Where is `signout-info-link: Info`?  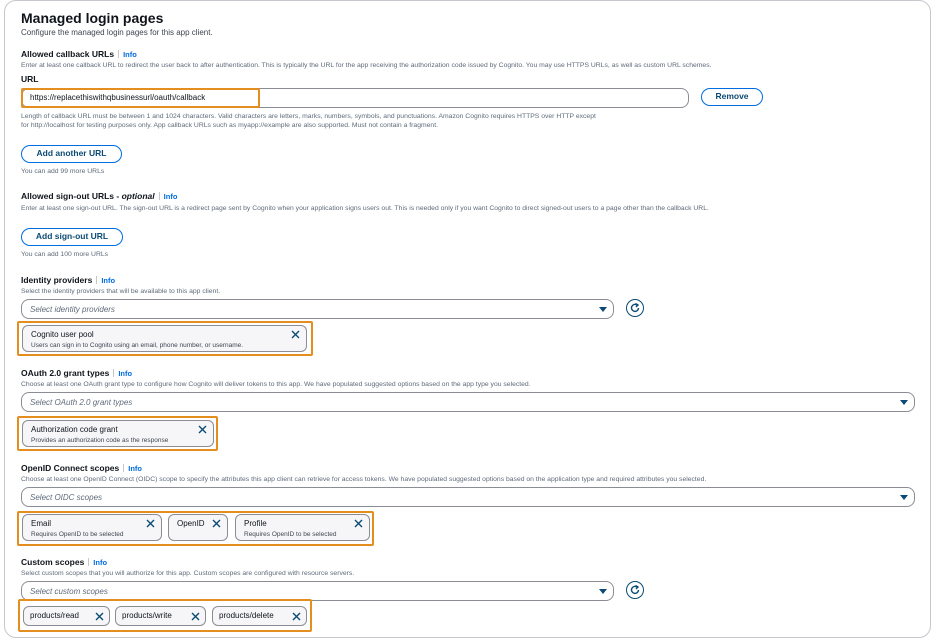 signout-info-link: Info is located at coordinates (171, 196).